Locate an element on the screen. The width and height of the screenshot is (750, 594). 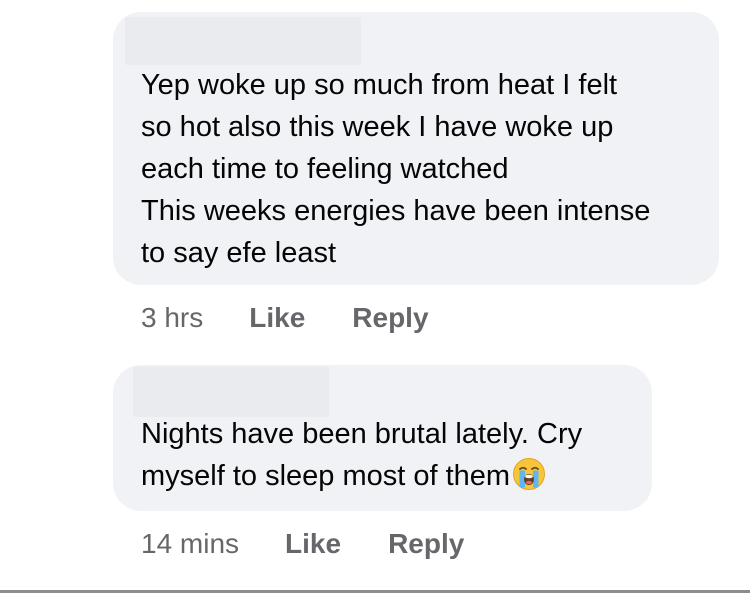
comment-actions: 3 hrs Like Reply is located at coordinates (285, 318).